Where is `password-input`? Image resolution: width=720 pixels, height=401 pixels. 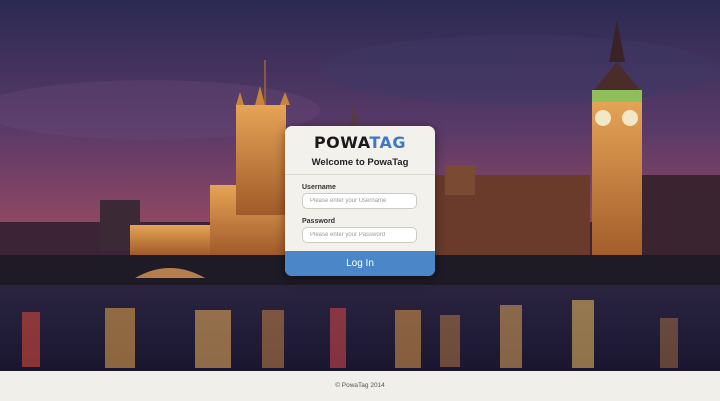
password-input is located at coordinates (359, 235).